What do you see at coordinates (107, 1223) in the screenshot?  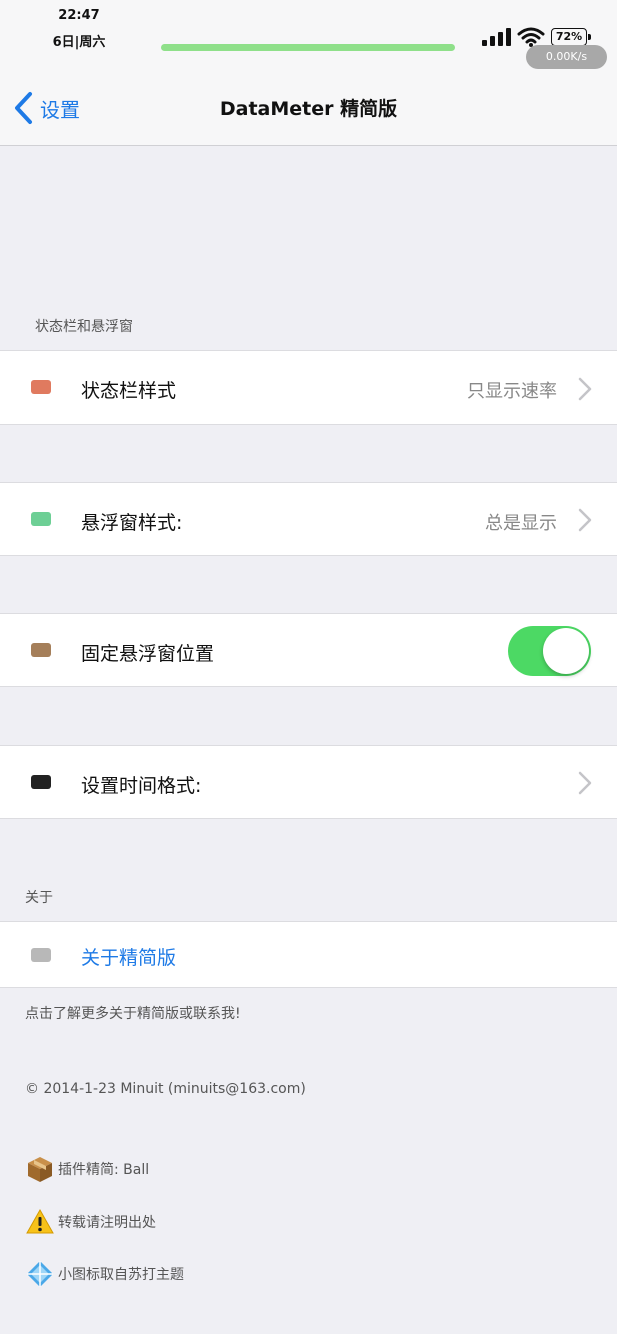 I see `credit-text-warning: 转载请注明出处` at bounding box center [107, 1223].